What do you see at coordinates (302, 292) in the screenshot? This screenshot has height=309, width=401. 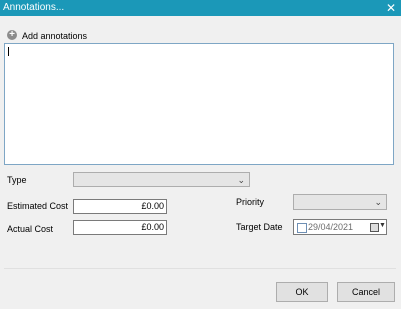 I see `ok-button: OK` at bounding box center [302, 292].